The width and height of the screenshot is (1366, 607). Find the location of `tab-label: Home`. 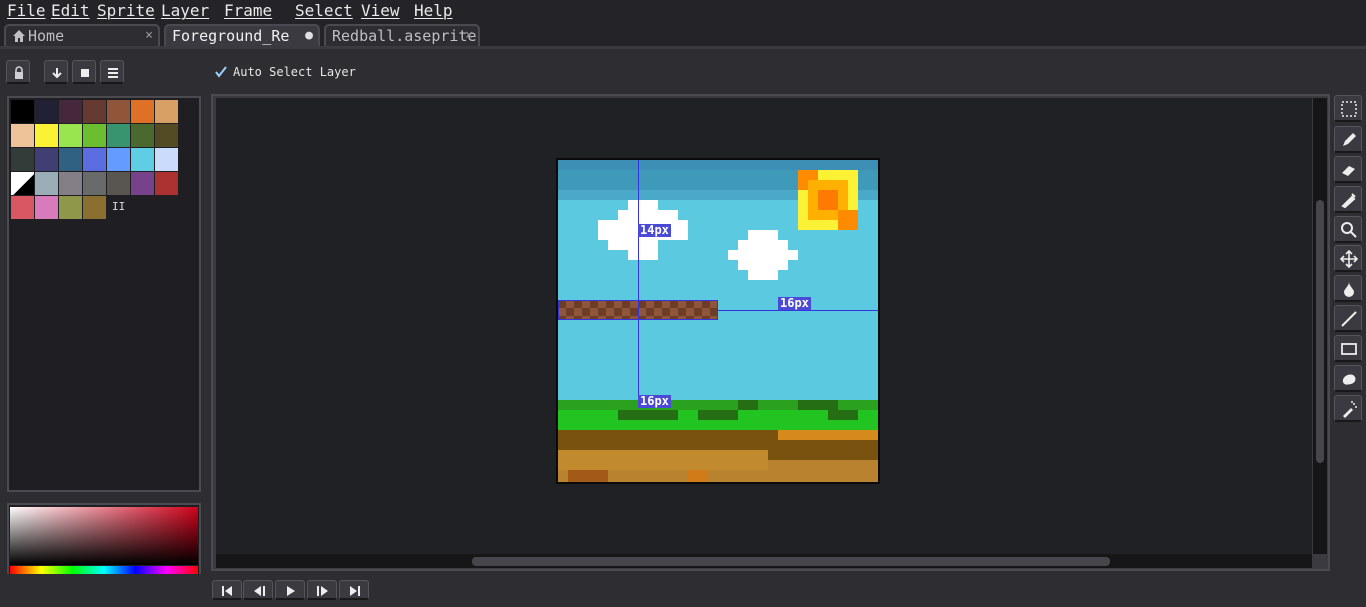

tab-label: Home is located at coordinates (46, 36).